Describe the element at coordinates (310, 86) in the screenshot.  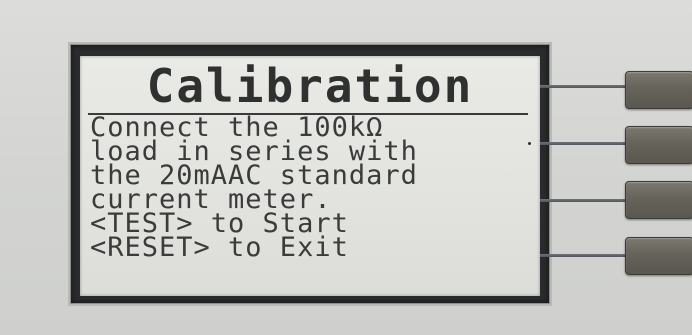
I see `screen-title: Calibration` at that location.